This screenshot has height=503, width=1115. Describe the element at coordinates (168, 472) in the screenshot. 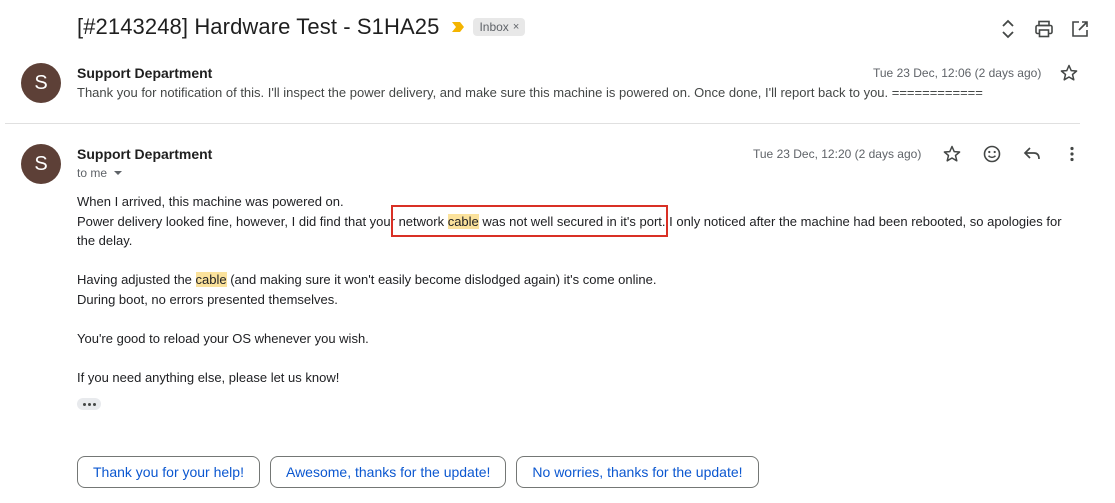

I see `smart-reply-button: Thank you for your help!` at that location.